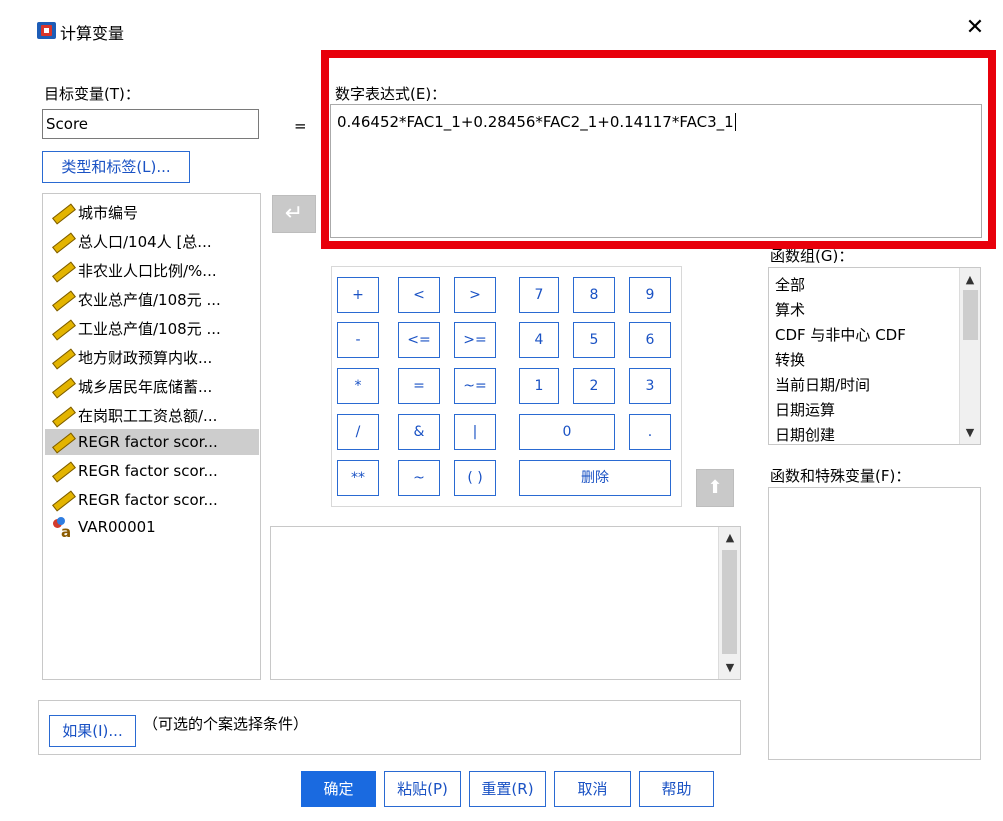 The height and width of the screenshot is (821, 1003). Describe the element at coordinates (790, 359) in the screenshot. I see `list-item: 转换` at that location.